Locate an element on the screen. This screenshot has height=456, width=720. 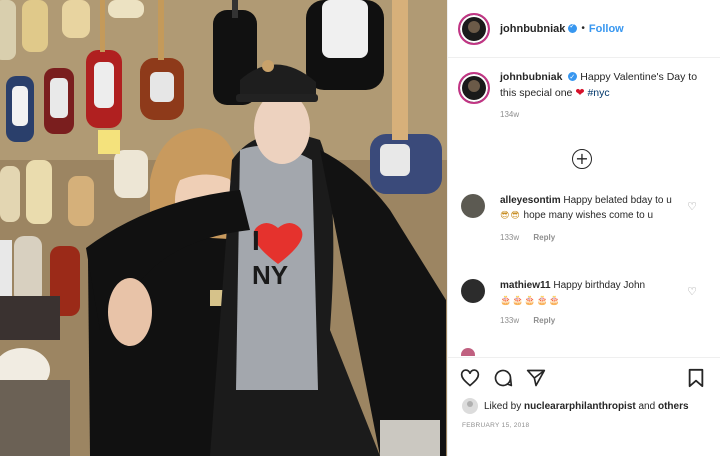
next-comment-peek is located at coordinates (481, 352).